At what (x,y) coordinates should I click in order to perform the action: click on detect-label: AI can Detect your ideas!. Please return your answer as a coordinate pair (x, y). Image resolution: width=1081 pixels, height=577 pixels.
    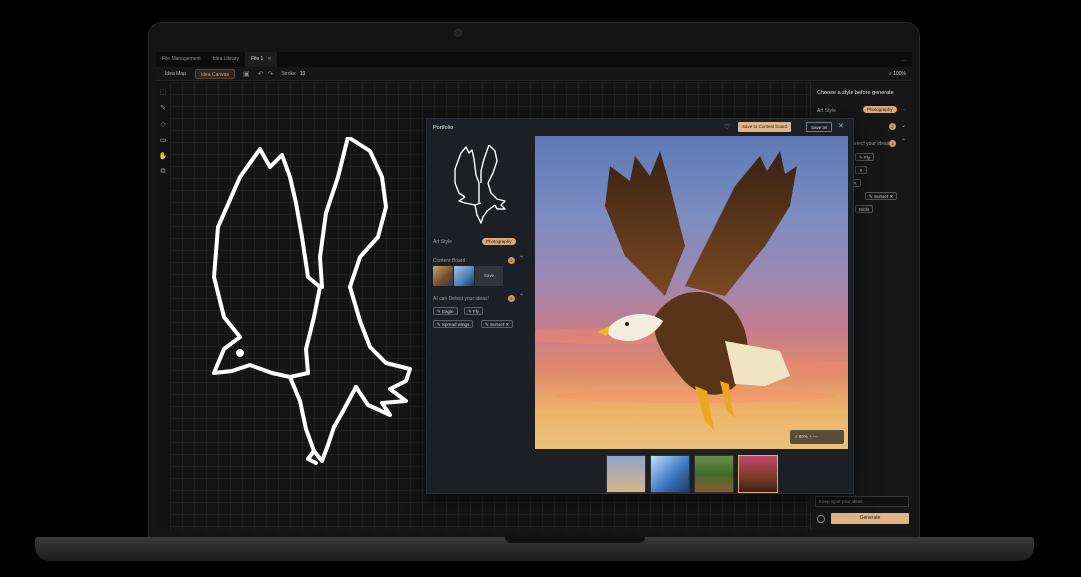
    Looking at the image, I should click on (461, 299).